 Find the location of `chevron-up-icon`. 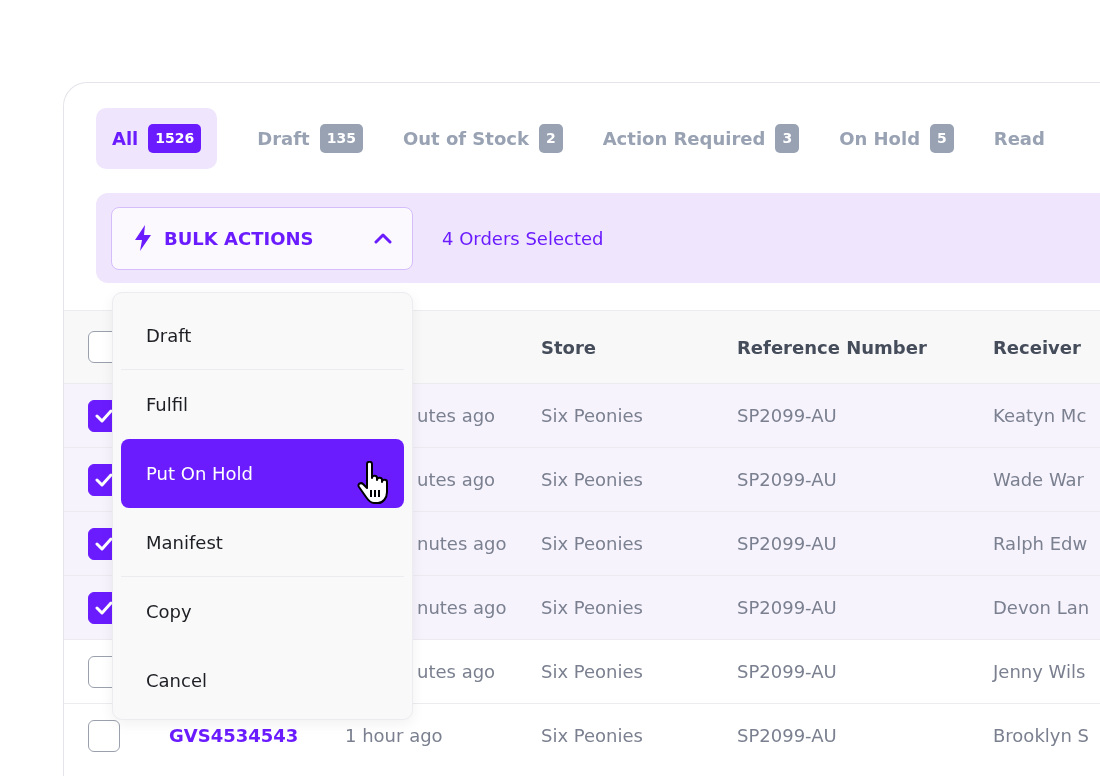

chevron-up-icon is located at coordinates (383, 238).